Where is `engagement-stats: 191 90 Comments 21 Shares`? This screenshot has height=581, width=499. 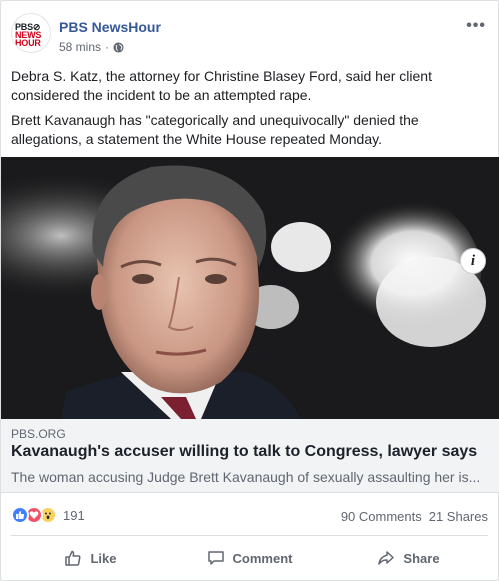 engagement-stats: 191 90 Comments 21 Shares is located at coordinates (249, 516).